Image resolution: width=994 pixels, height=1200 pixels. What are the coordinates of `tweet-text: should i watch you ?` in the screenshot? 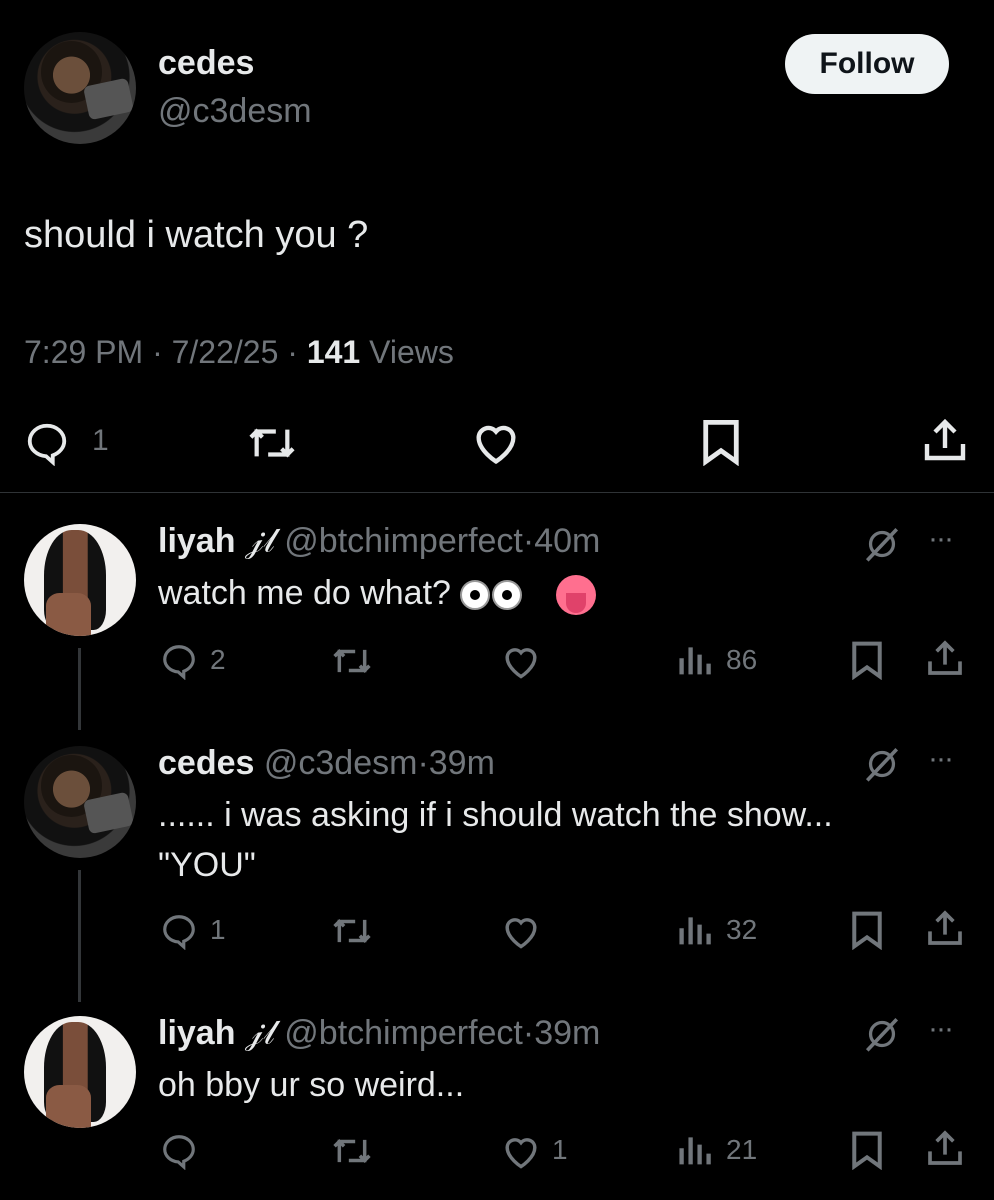 It's located at (196, 235).